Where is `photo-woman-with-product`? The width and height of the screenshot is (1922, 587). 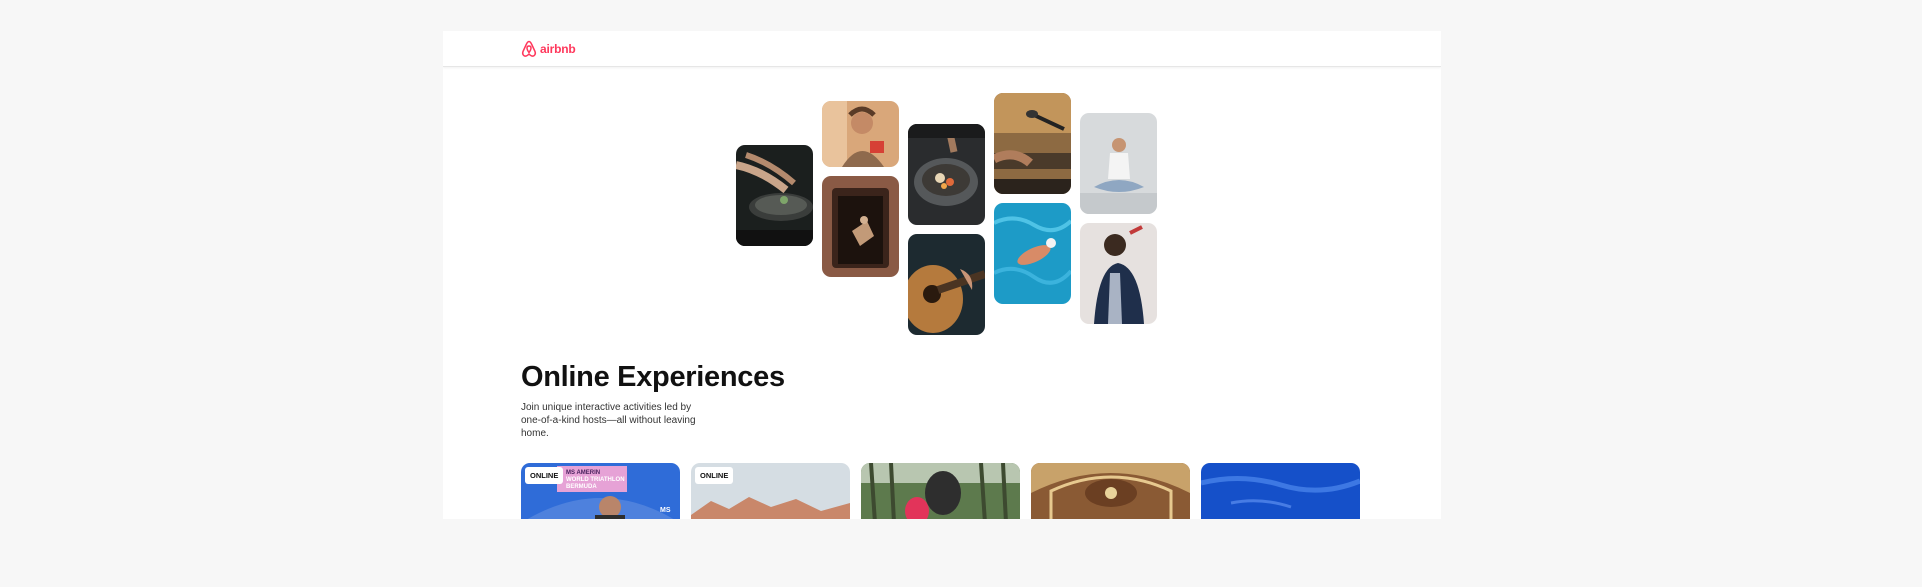
photo-woman-with-product is located at coordinates (860, 134).